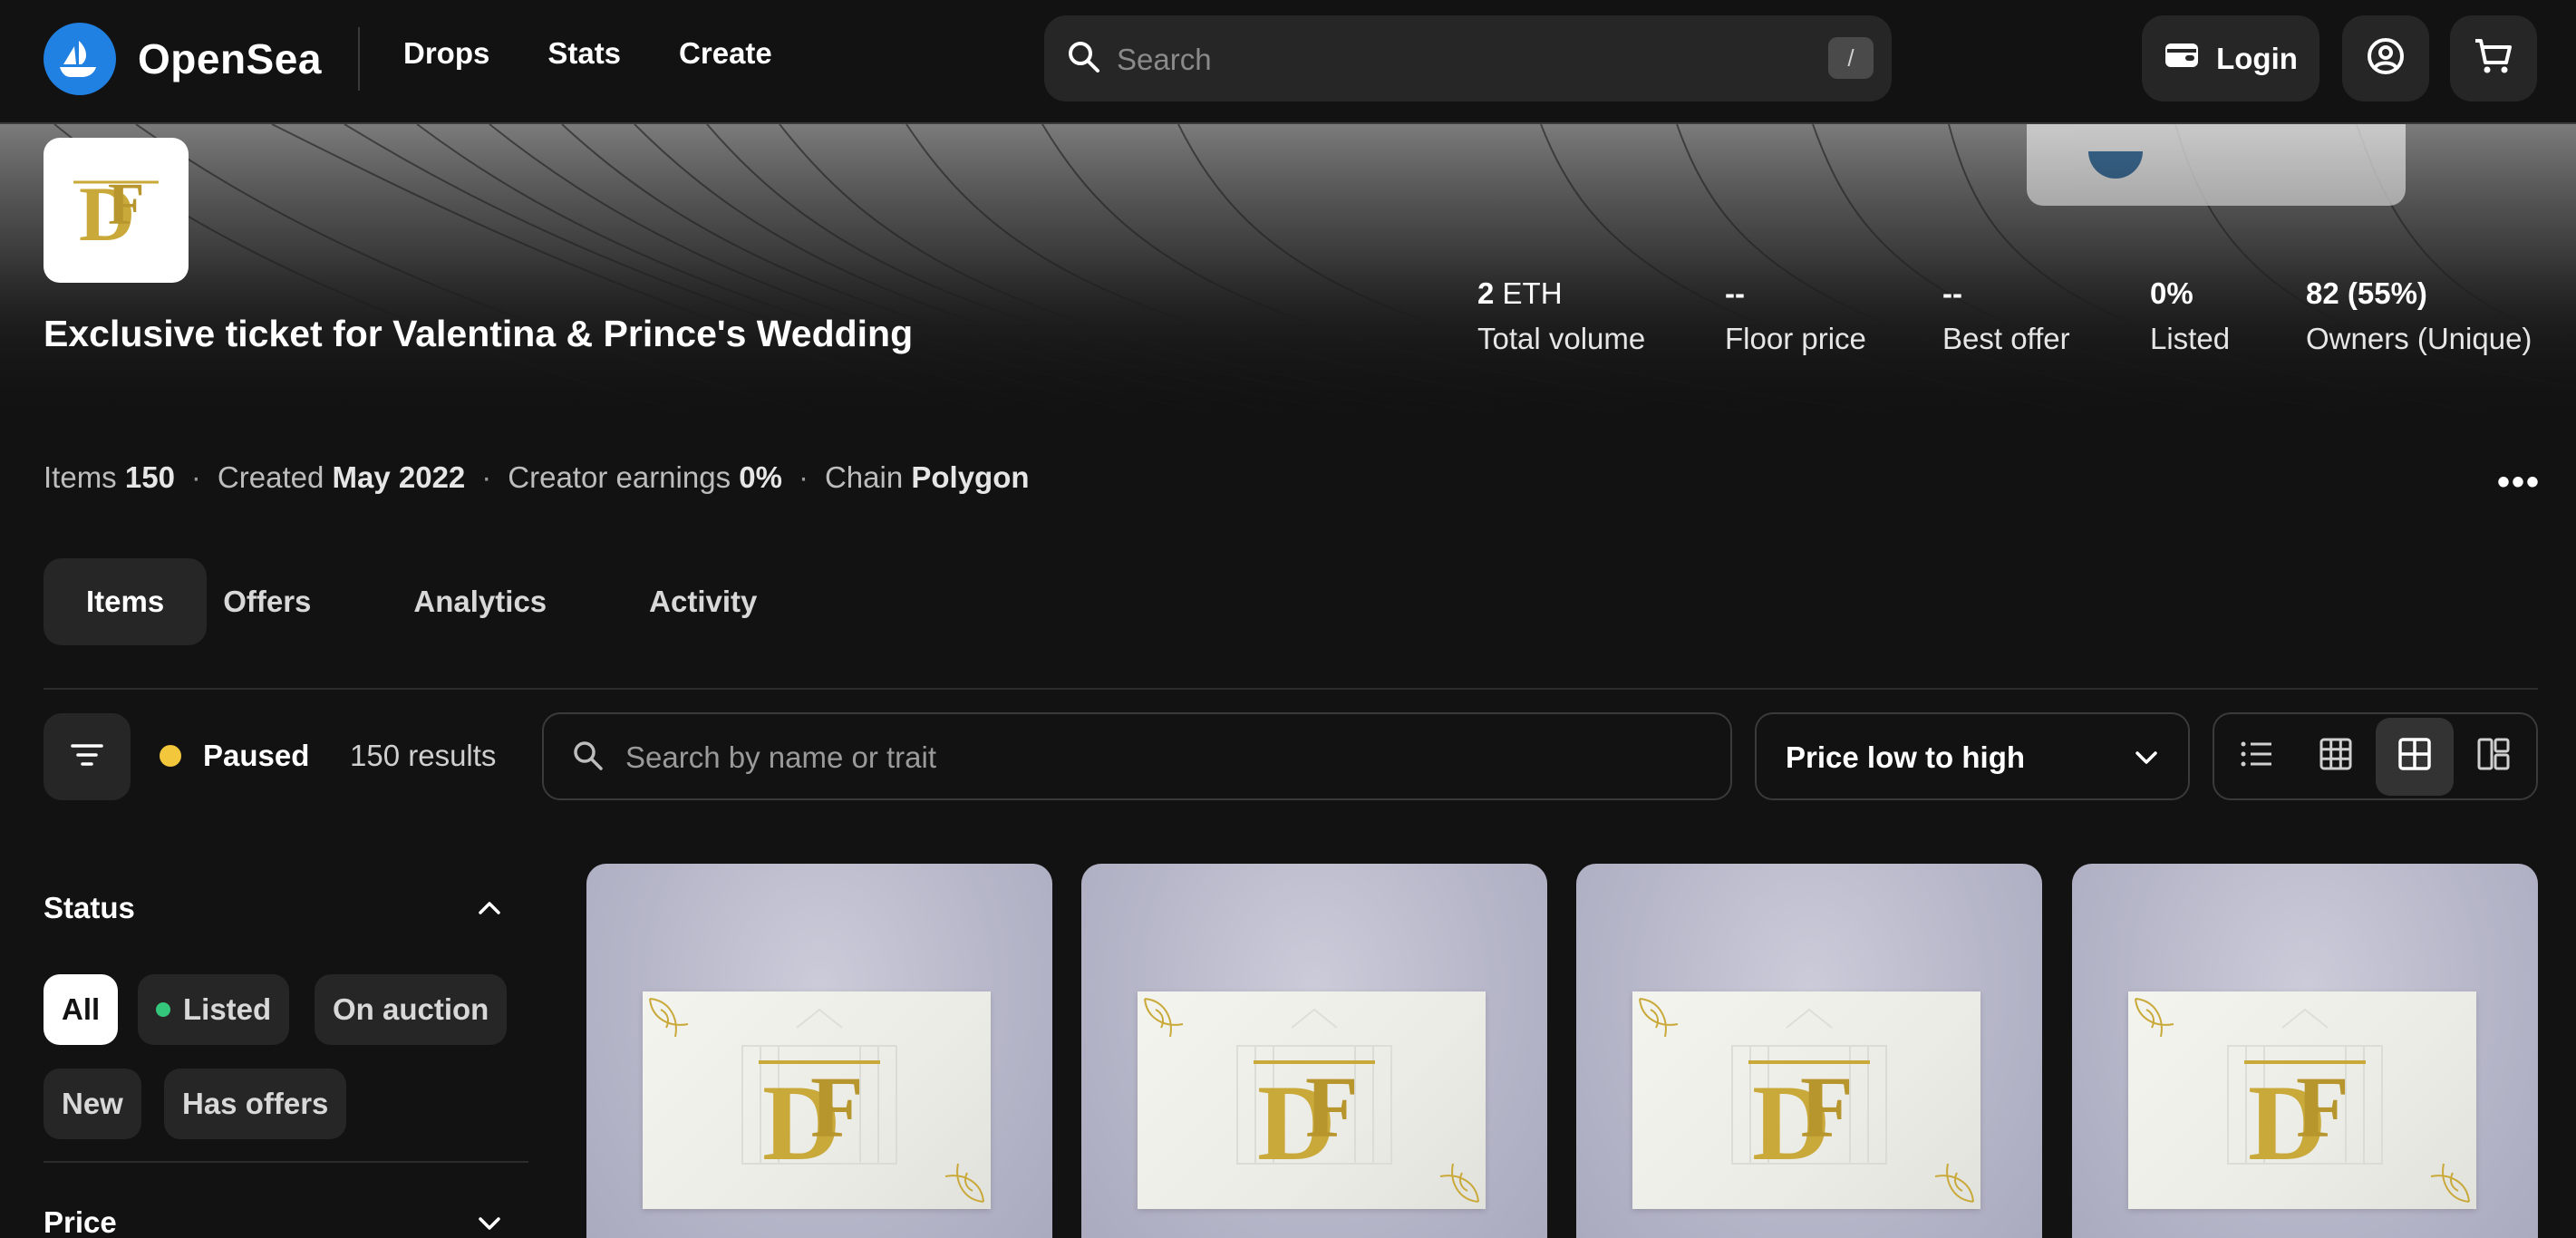  What do you see at coordinates (2006, 339) in the screenshot?
I see `stat-label: Best offer` at bounding box center [2006, 339].